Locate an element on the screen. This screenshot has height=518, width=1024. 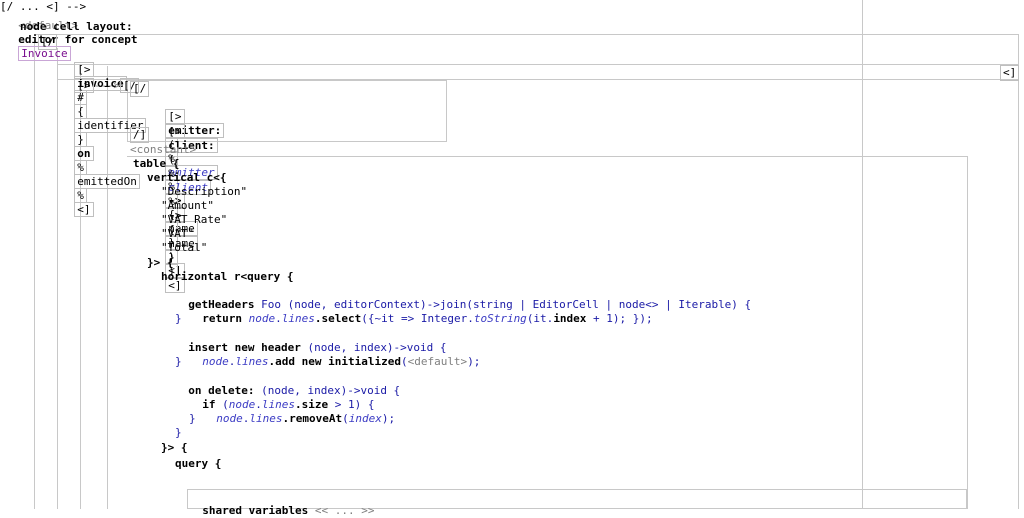
horizontal-close: }> { is located at coordinates (174, 448).